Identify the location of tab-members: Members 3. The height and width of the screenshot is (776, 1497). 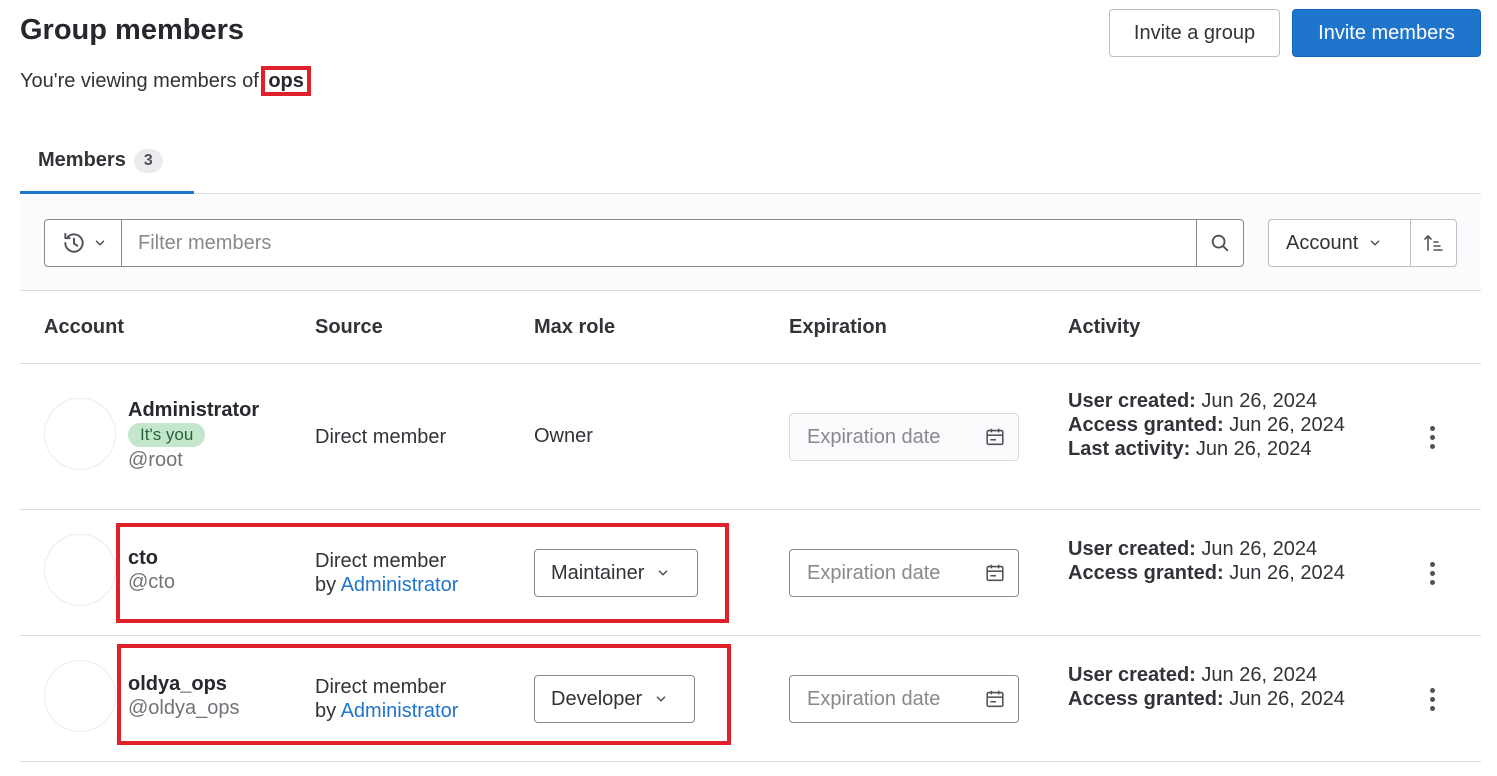
(107, 162).